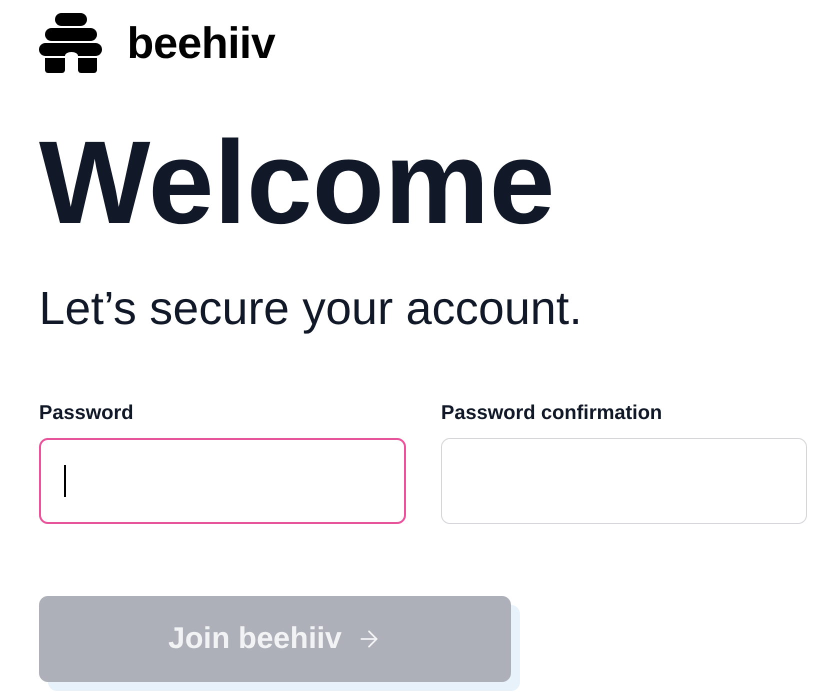 The height and width of the screenshot is (700, 834). What do you see at coordinates (297, 183) in the screenshot?
I see `heading: Welcome` at bounding box center [297, 183].